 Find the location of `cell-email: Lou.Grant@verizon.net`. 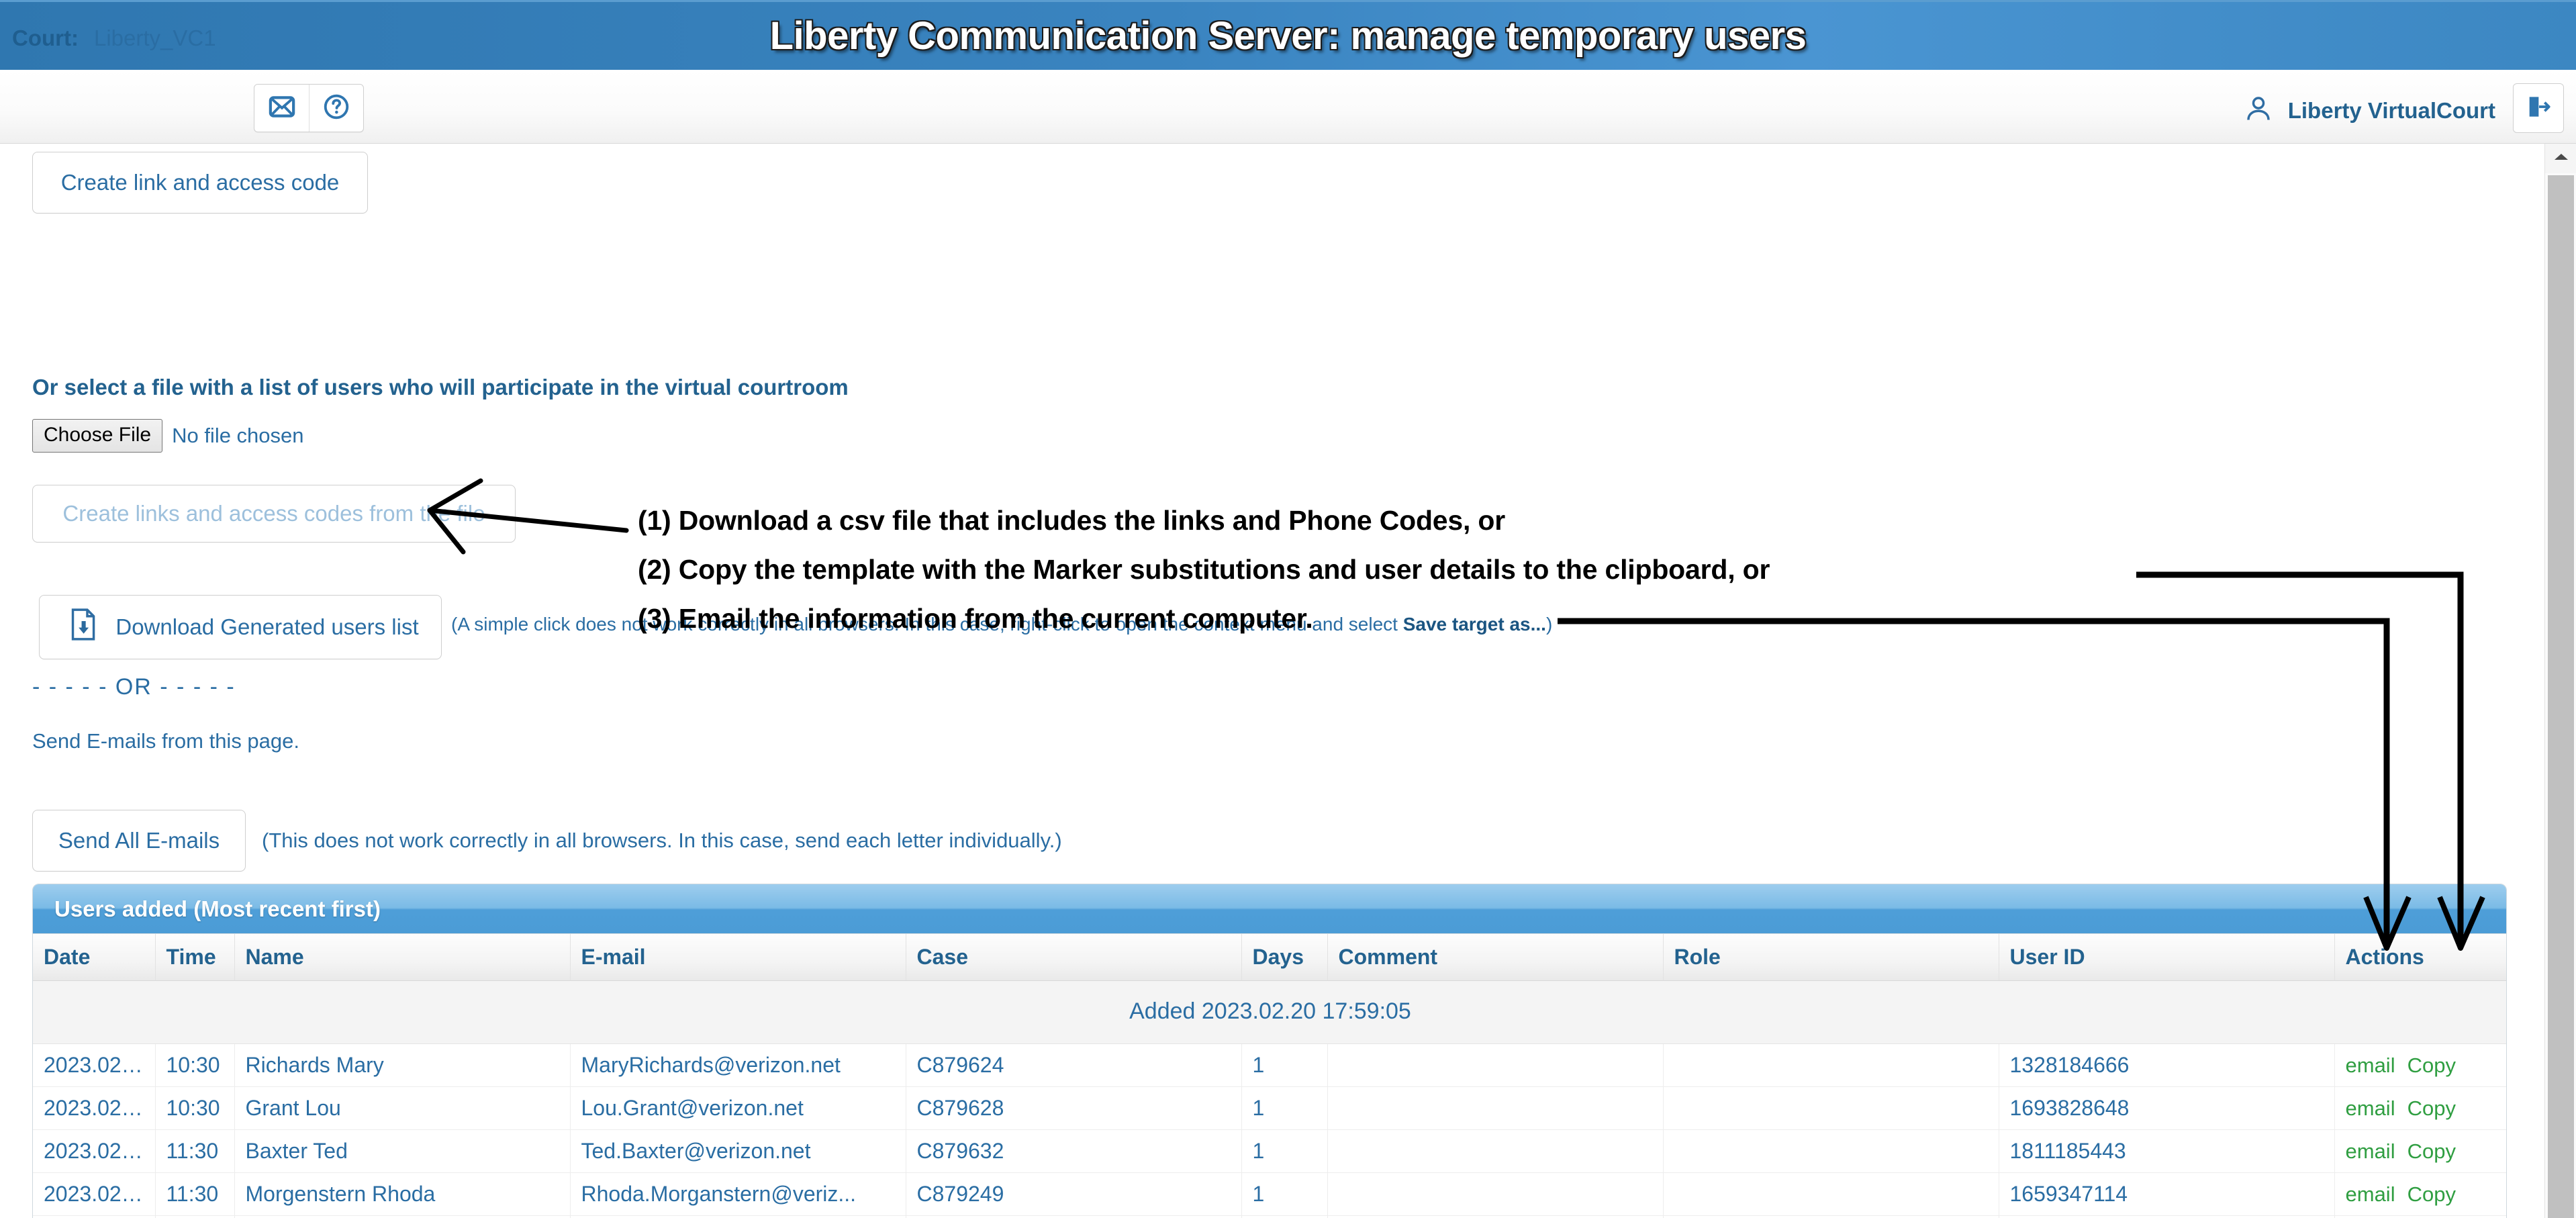

cell-email: Lou.Grant@verizon.net is located at coordinates (738, 1108).